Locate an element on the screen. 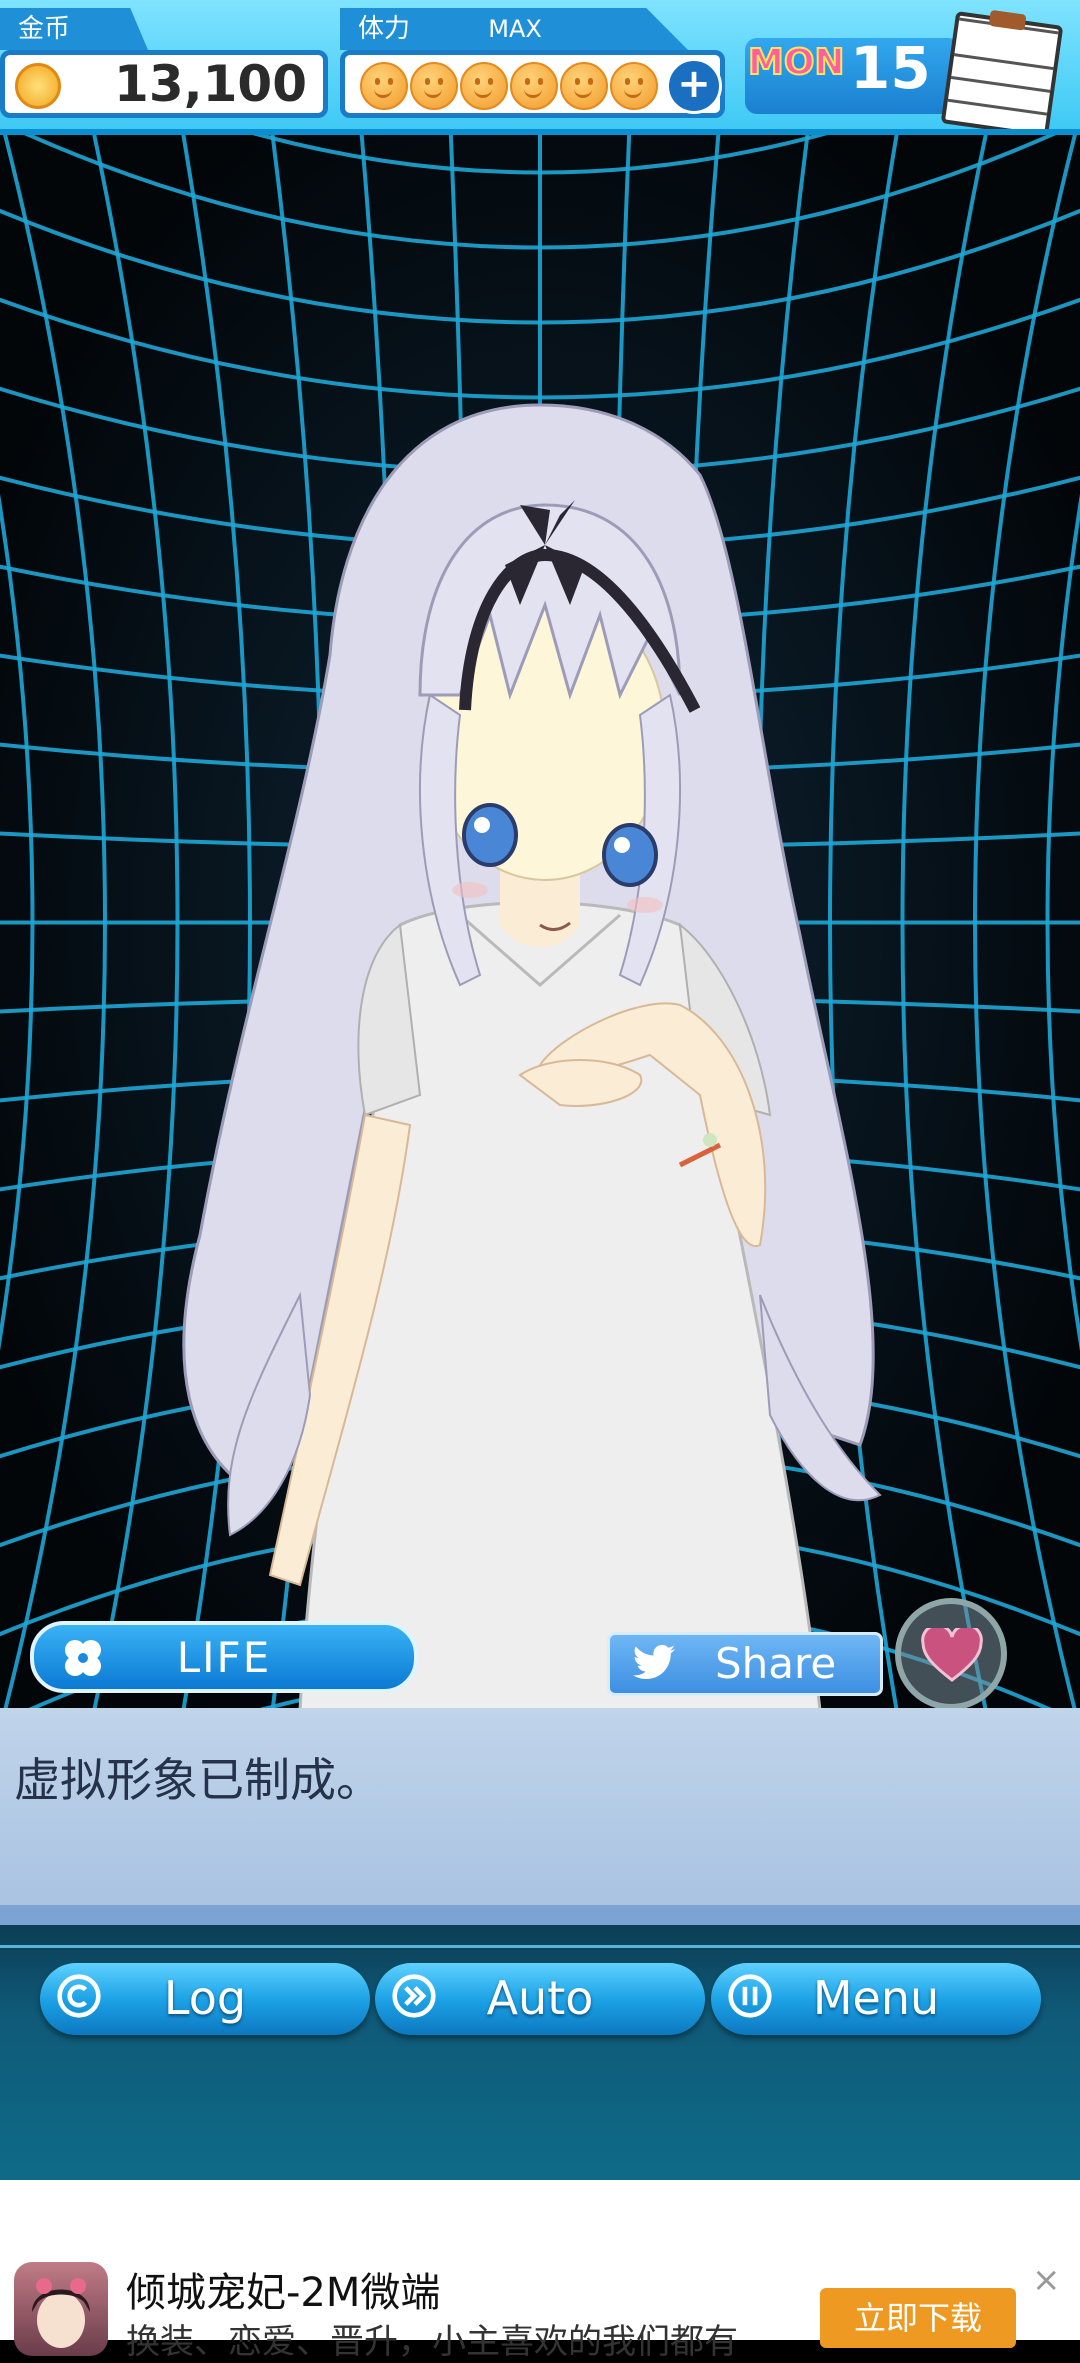  log-label: Log is located at coordinates (205, 1998).